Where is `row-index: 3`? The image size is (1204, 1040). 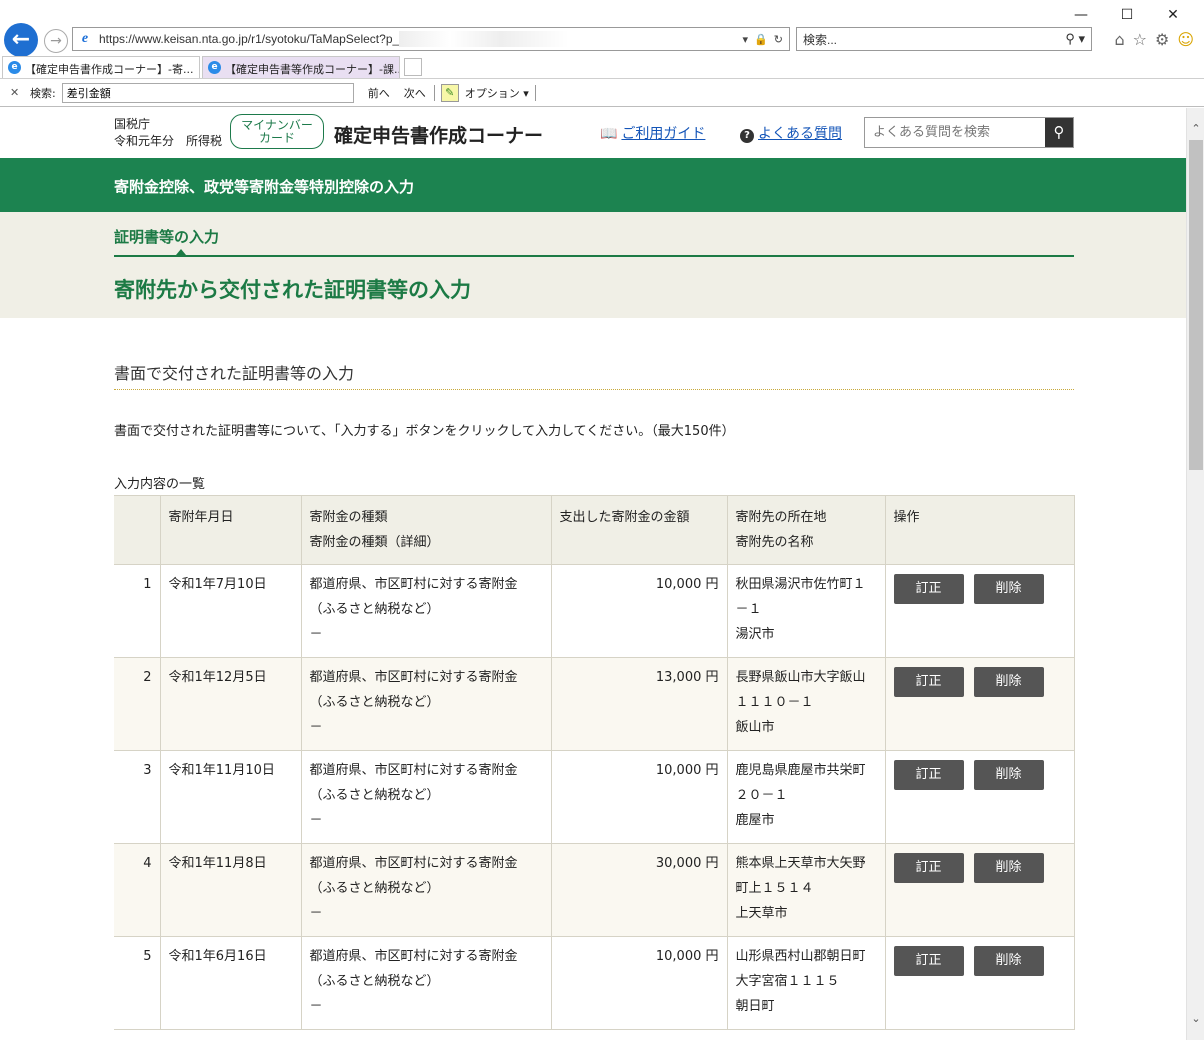
row-index: 3 is located at coordinates (137, 797).